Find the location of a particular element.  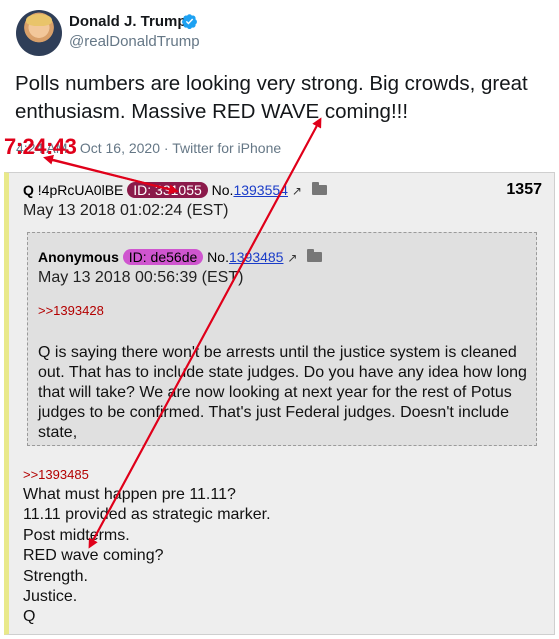

post-date: May 13 2018 01:02:24 (EST) is located at coordinates (126, 210).